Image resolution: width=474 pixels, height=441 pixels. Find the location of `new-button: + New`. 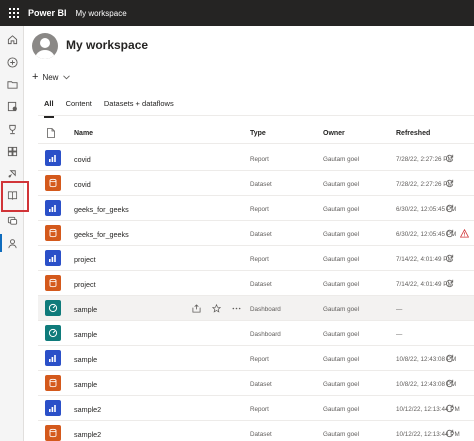

new-button: + New is located at coordinates (51, 77).